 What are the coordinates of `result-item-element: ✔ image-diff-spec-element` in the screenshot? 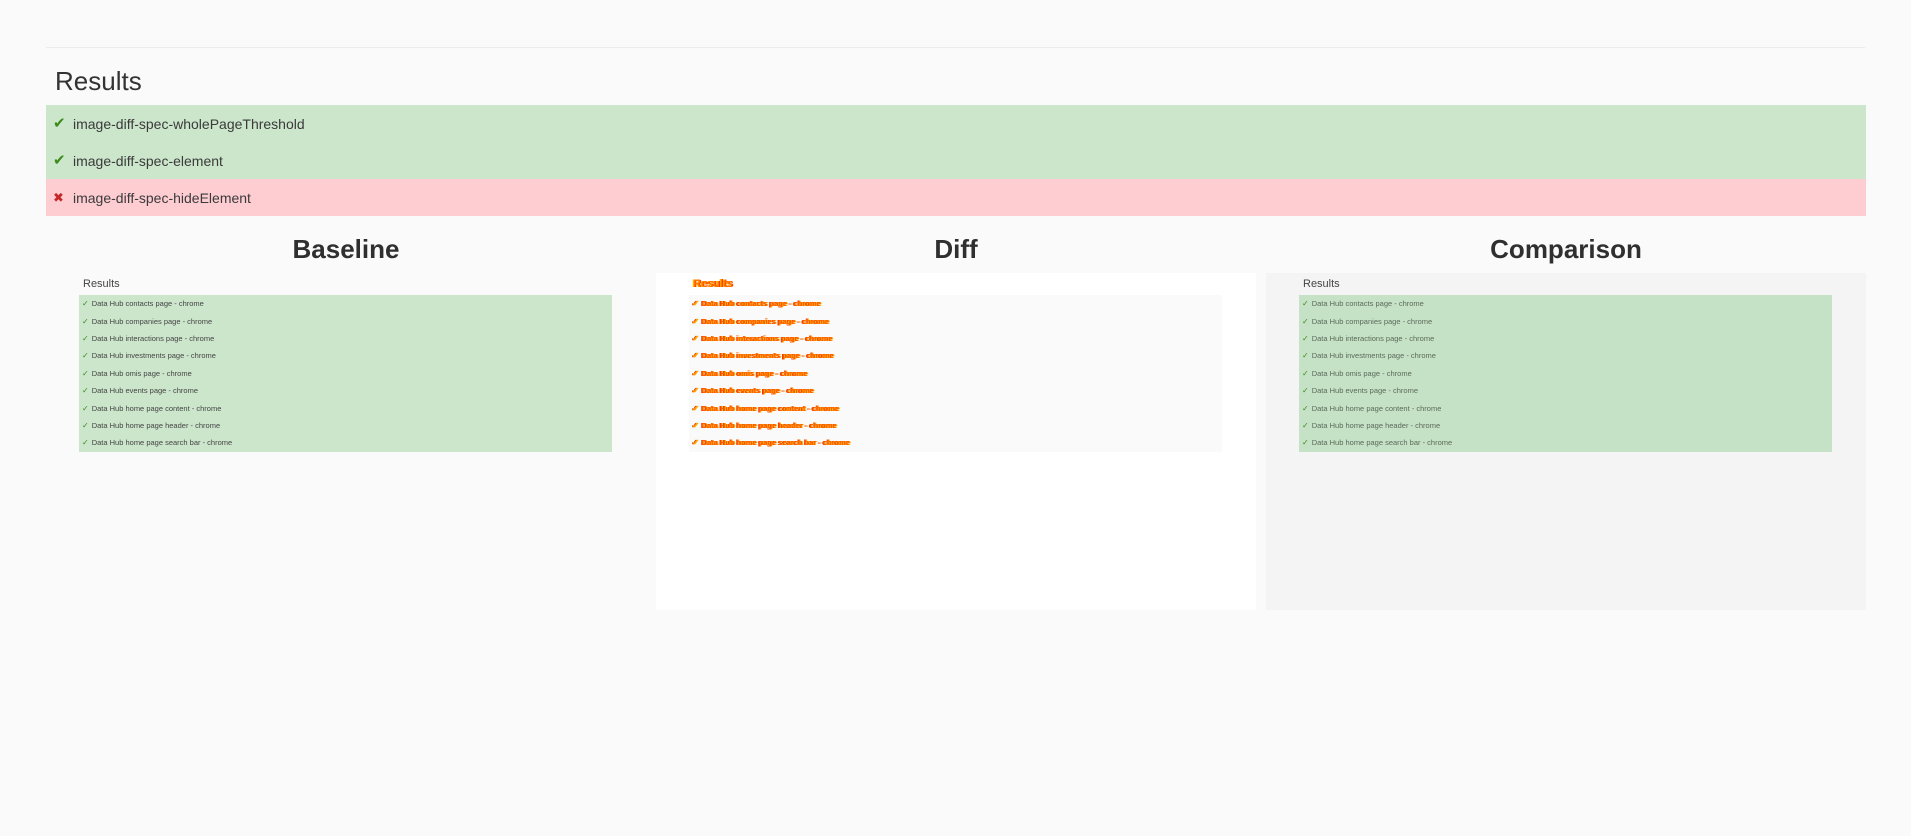 It's located at (956, 160).